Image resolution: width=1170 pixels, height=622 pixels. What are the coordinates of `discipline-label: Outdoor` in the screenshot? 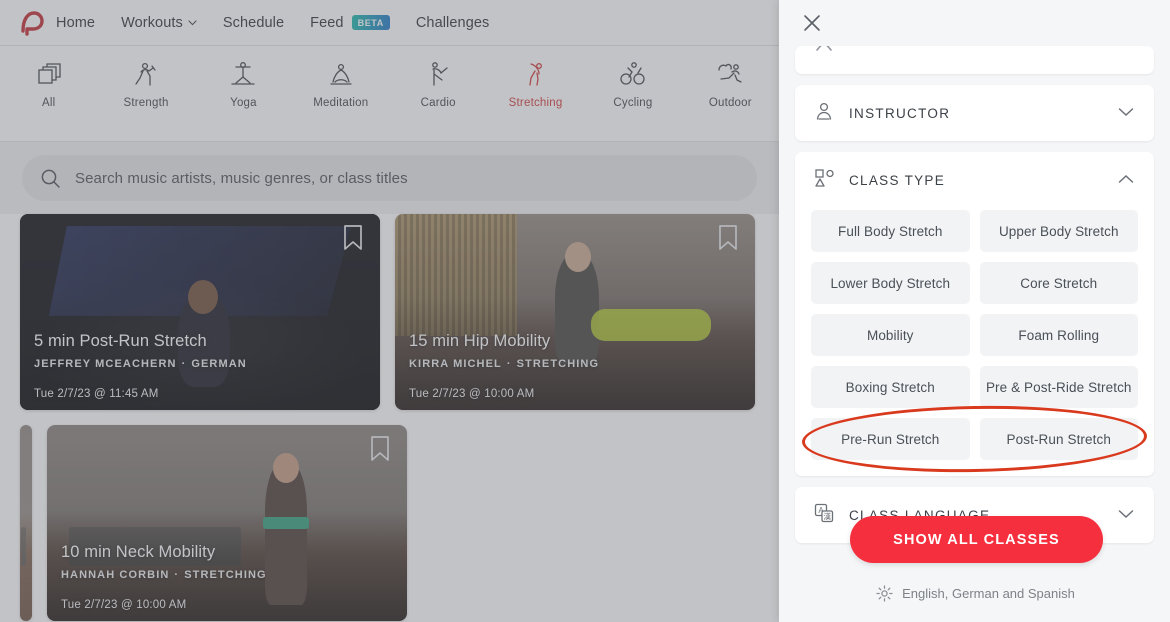 It's located at (730, 103).